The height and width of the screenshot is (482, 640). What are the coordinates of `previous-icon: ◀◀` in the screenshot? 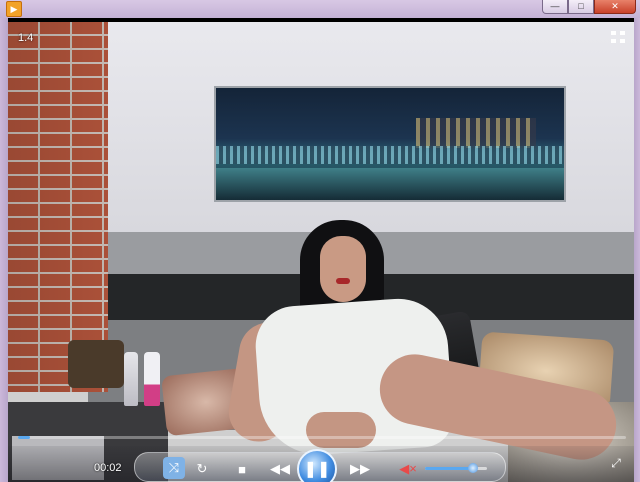 It's located at (280, 469).